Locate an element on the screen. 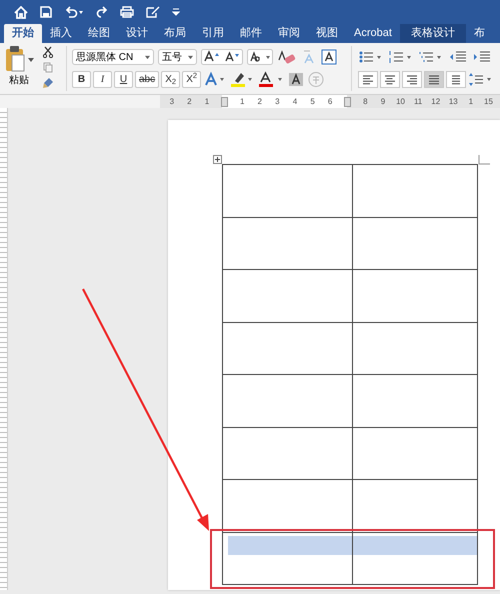 This screenshot has width=500, height=594. format-button: B is located at coordinates (81, 79).